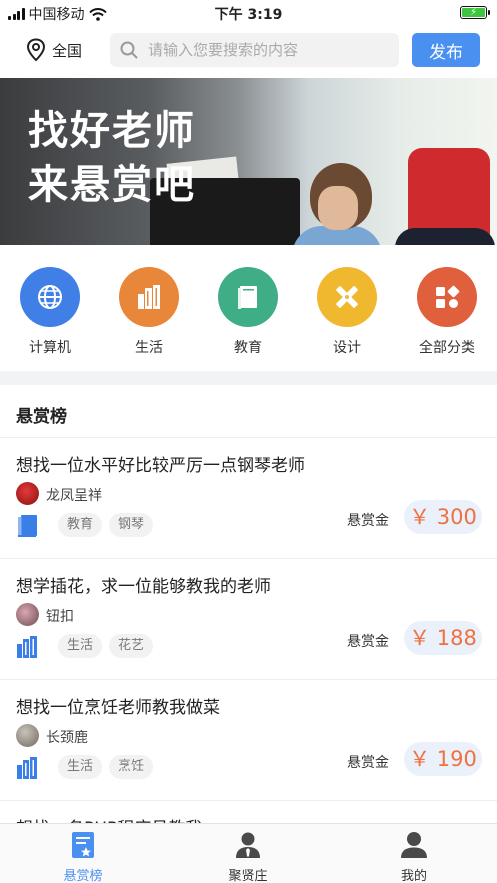 The width and height of the screenshot is (497, 883). I want to click on category-label: 全部分类, so click(447, 348).